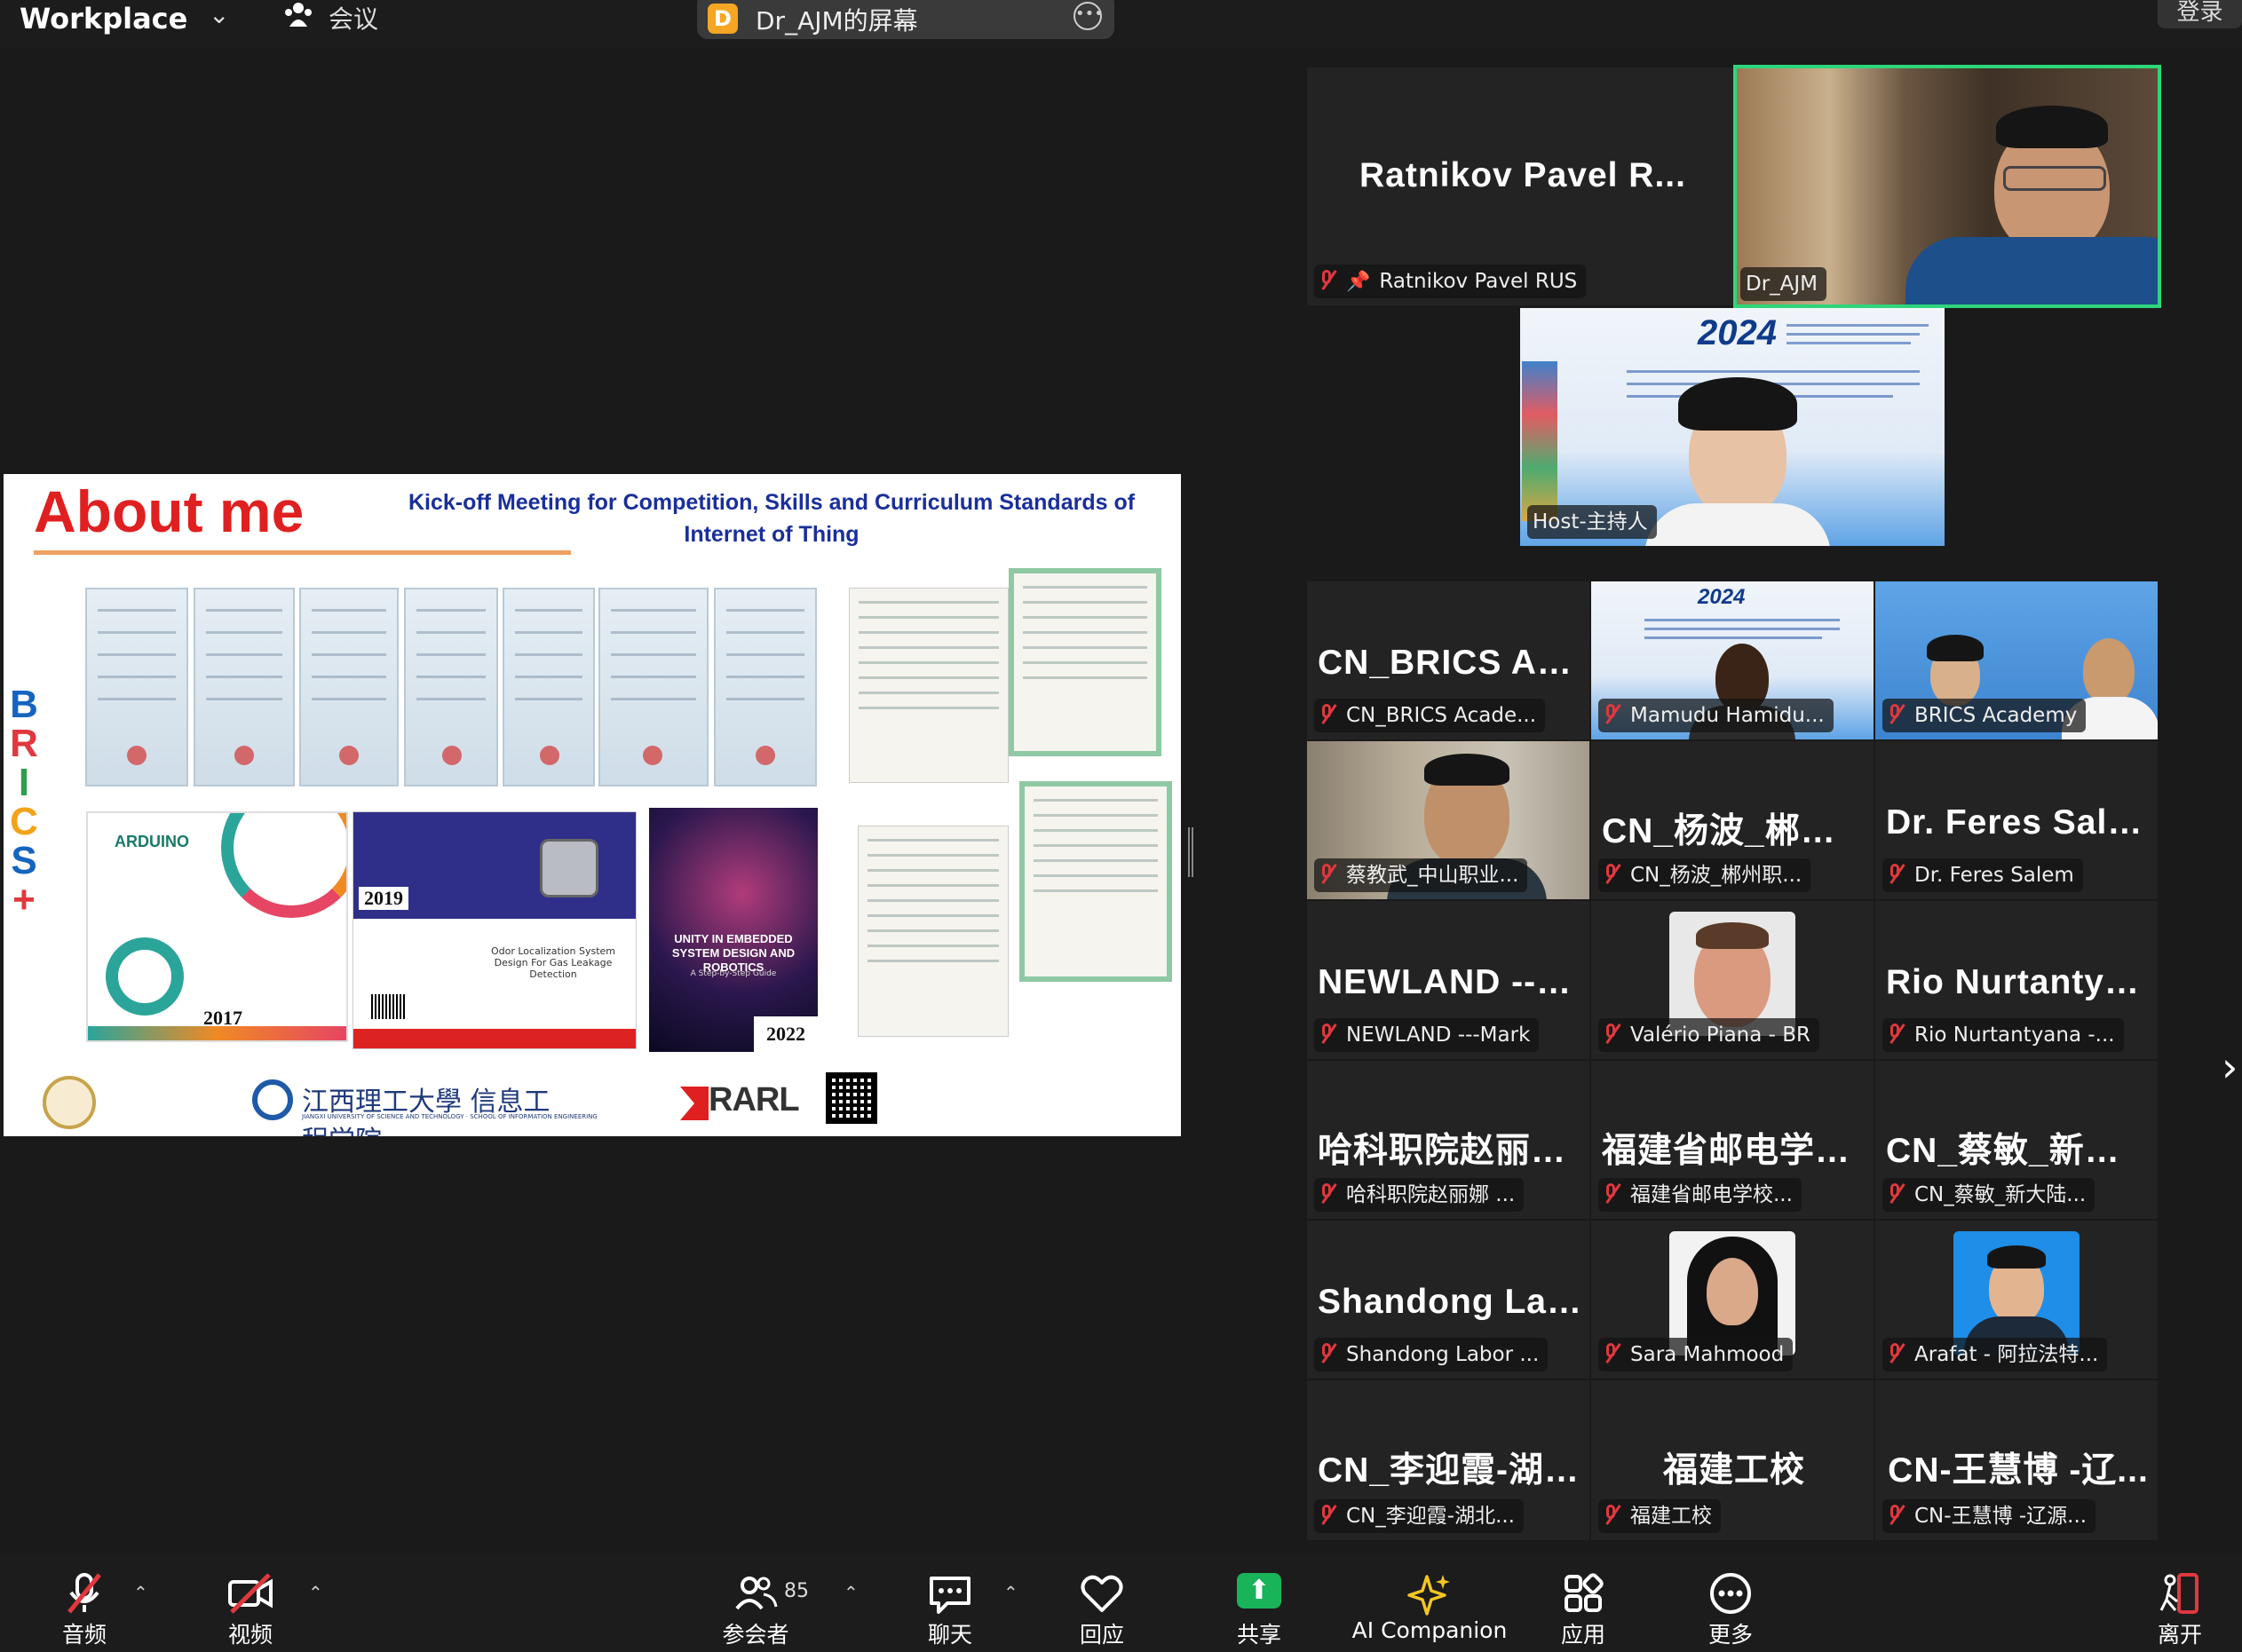 The height and width of the screenshot is (1652, 2242). What do you see at coordinates (1732, 427) in the screenshot?
I see `tile-host: 2024 Host-主持人` at bounding box center [1732, 427].